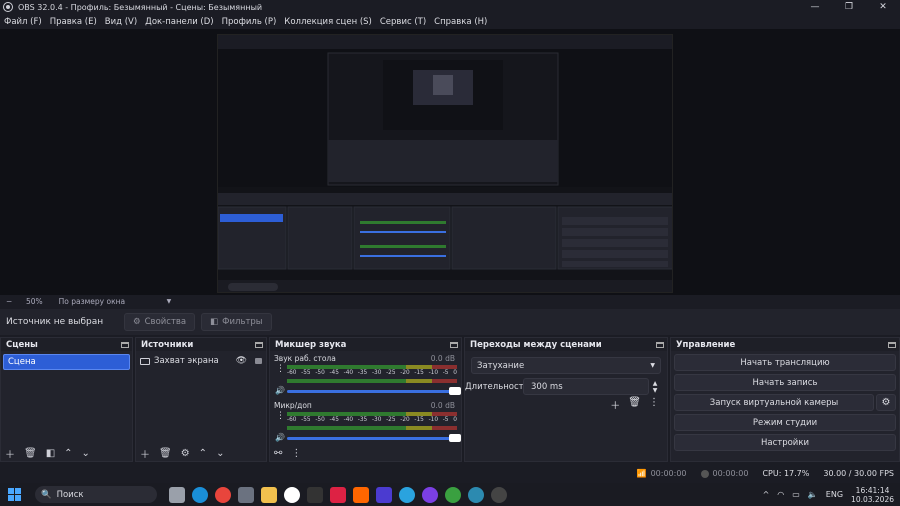  What do you see at coordinates (834, 494) in the screenshot?
I see `language-indicator: ENG` at bounding box center [834, 494].